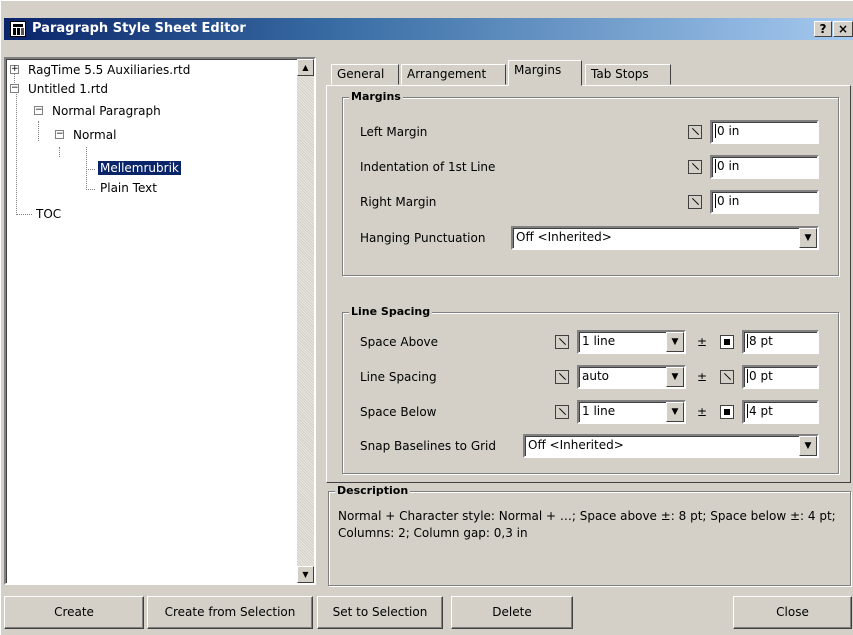 Image resolution: width=853 pixels, height=635 pixels. I want to click on group-title: Description, so click(373, 490).